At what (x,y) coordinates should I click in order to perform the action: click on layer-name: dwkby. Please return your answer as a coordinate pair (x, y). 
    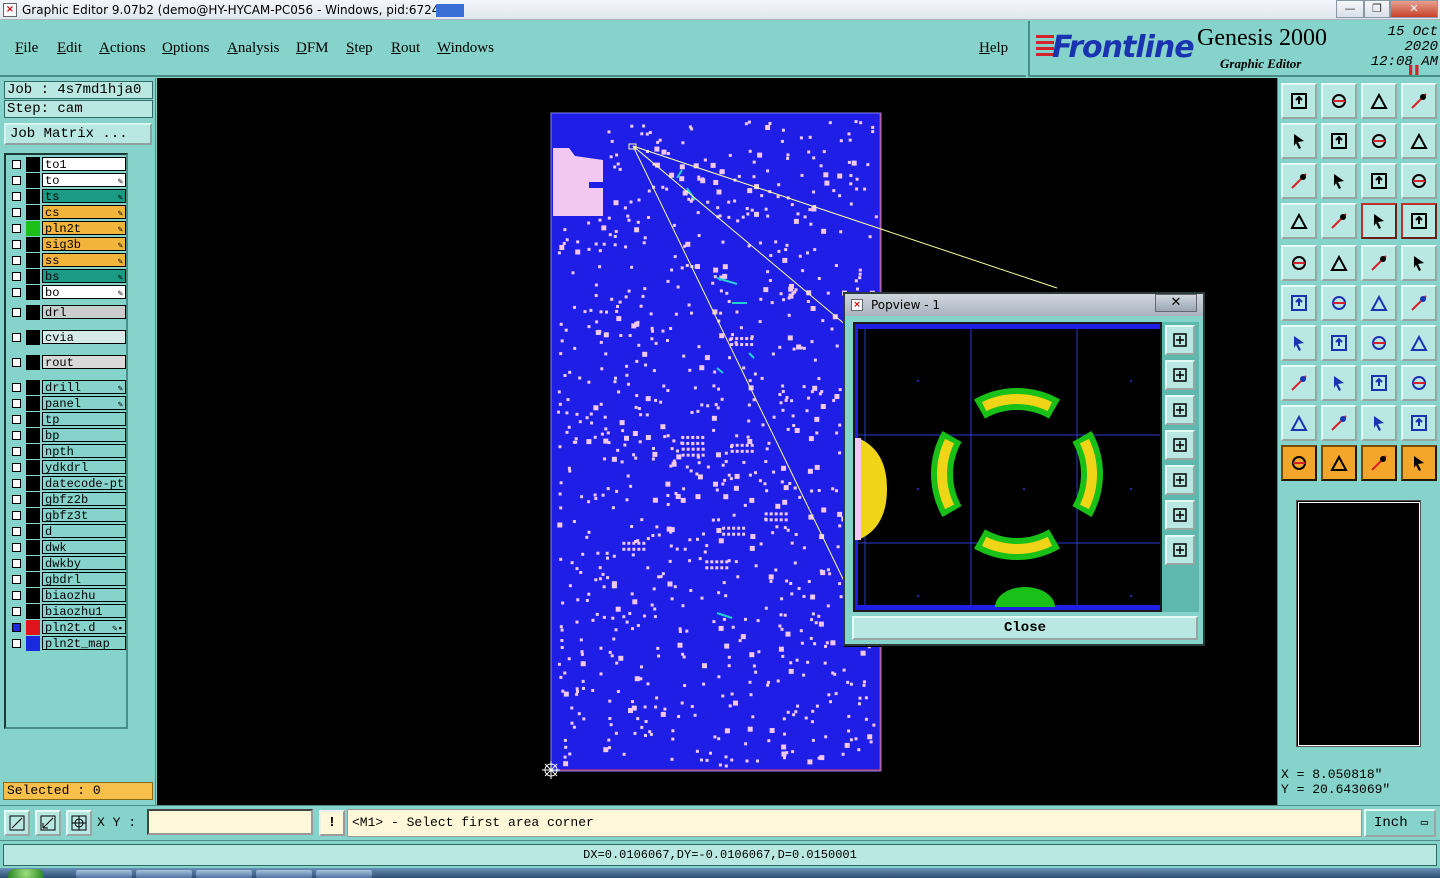
    Looking at the image, I should click on (84, 563).